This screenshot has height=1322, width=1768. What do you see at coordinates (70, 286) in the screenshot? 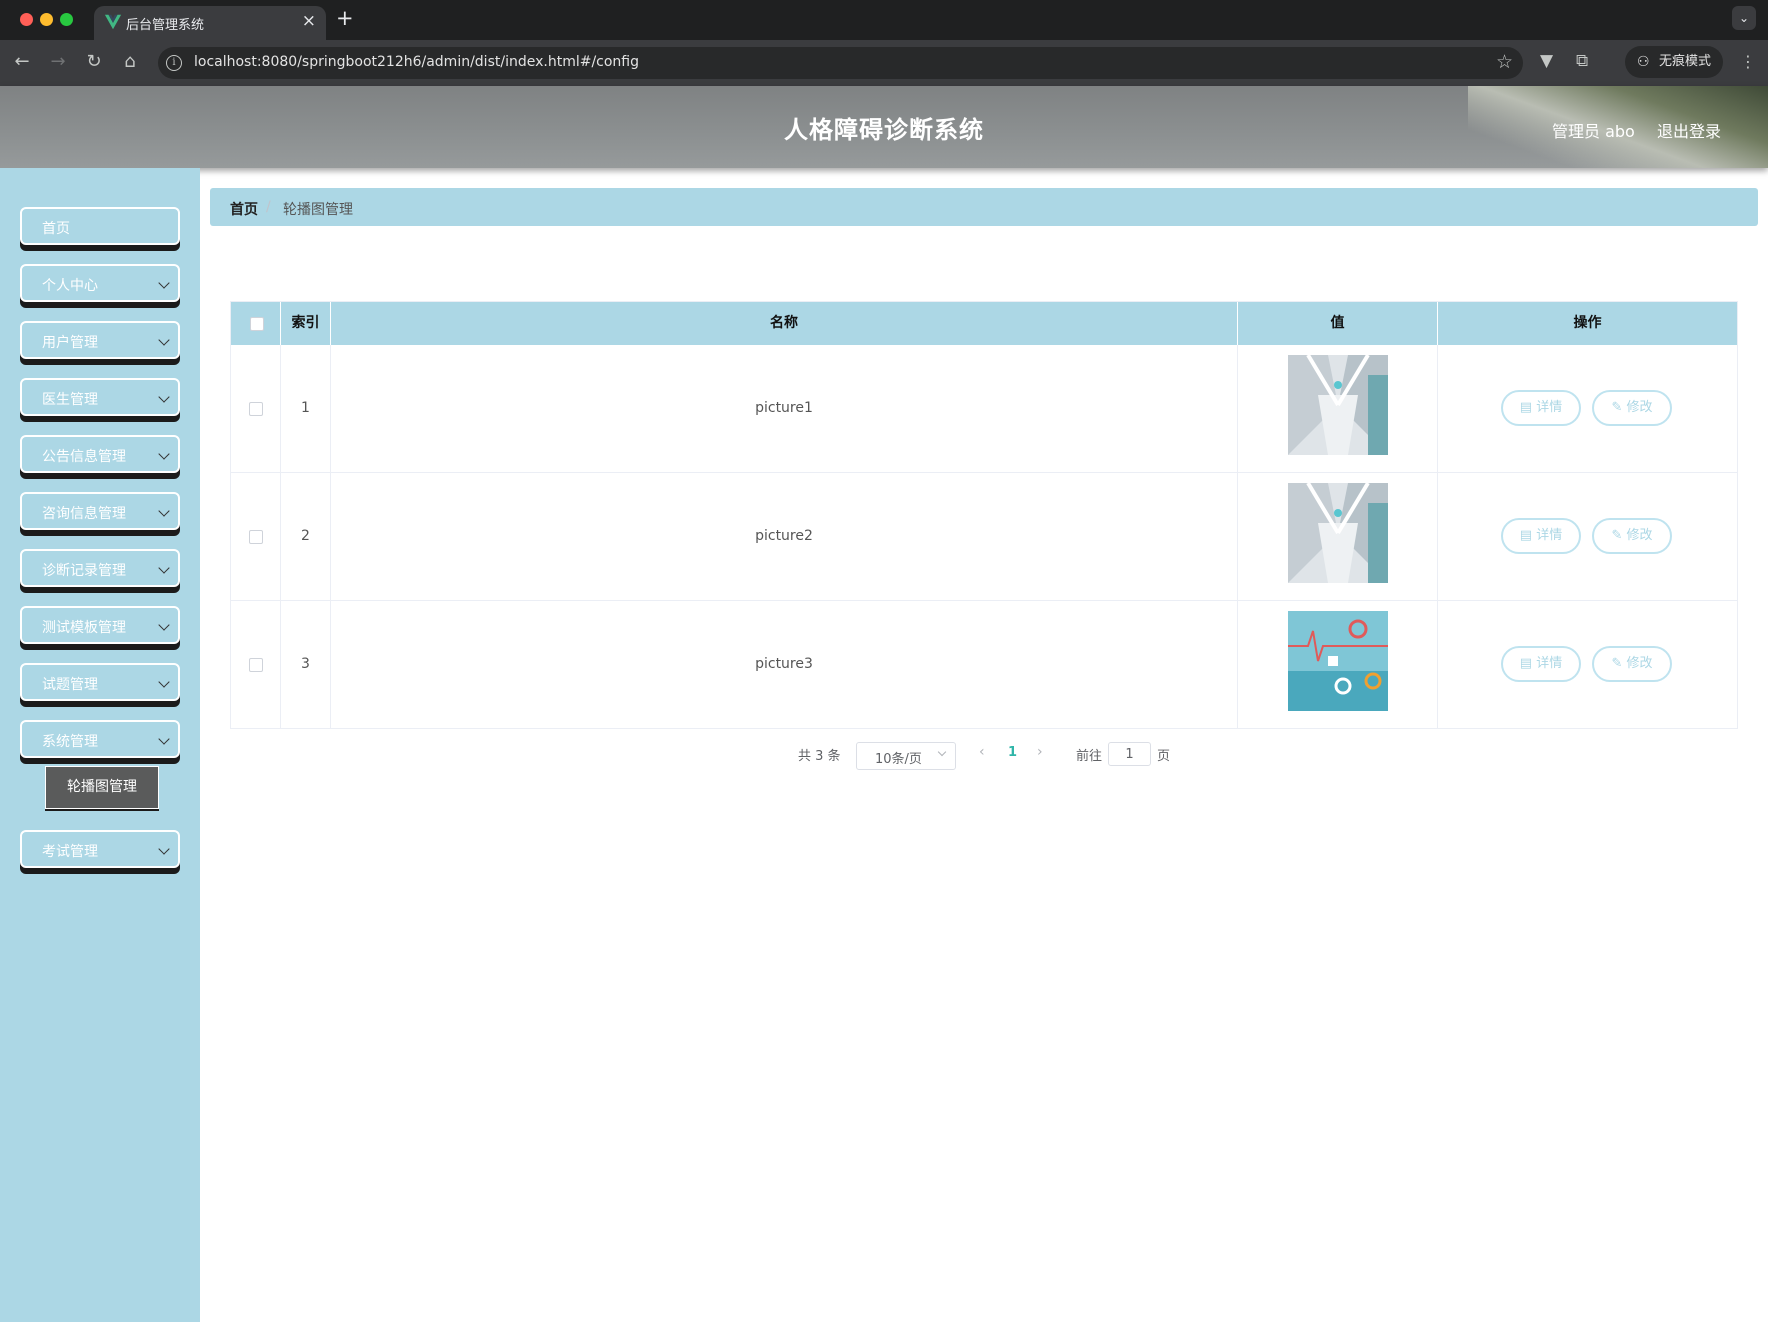
I see `sidebar-item-label: 个人中心` at bounding box center [70, 286].